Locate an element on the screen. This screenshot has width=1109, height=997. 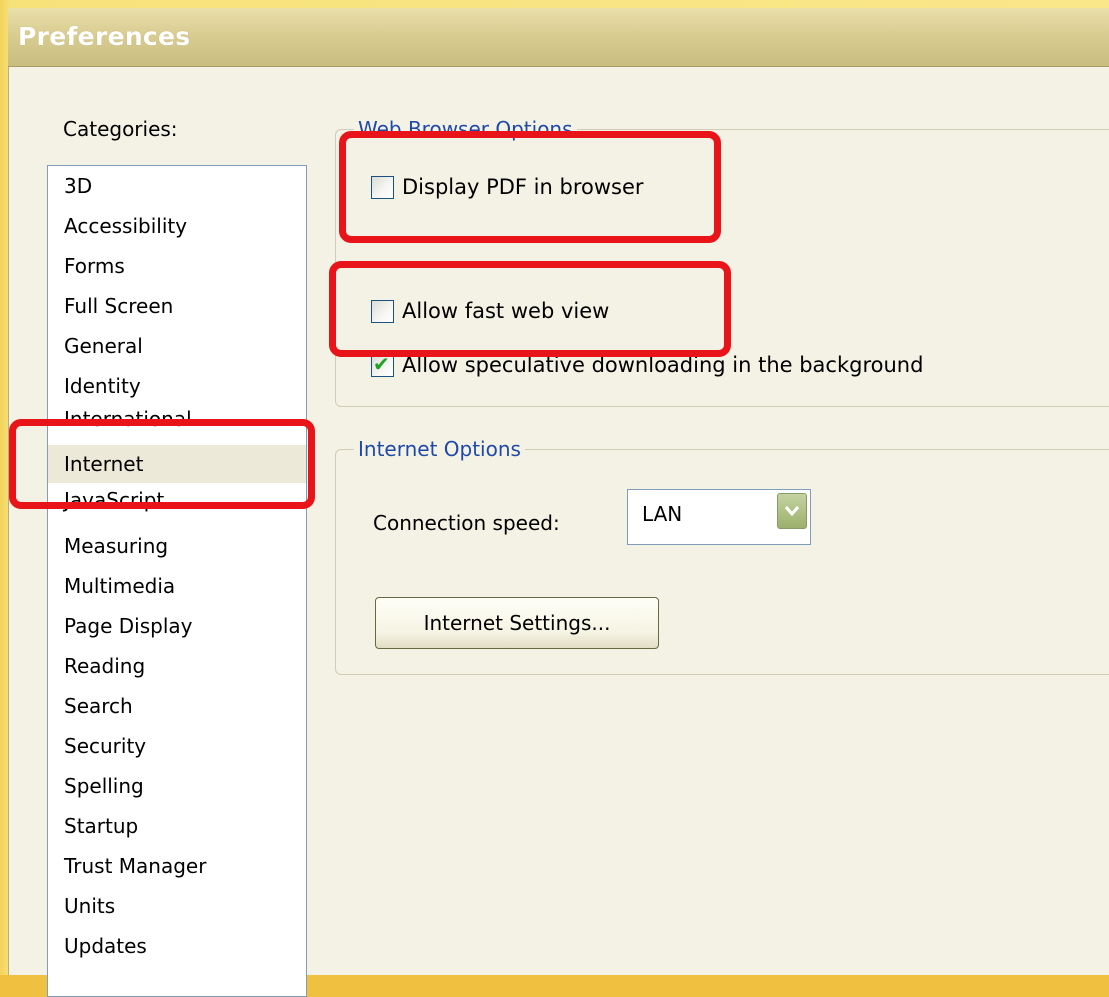
fast-web-view-label: Allow fast web view is located at coordinates (506, 311).